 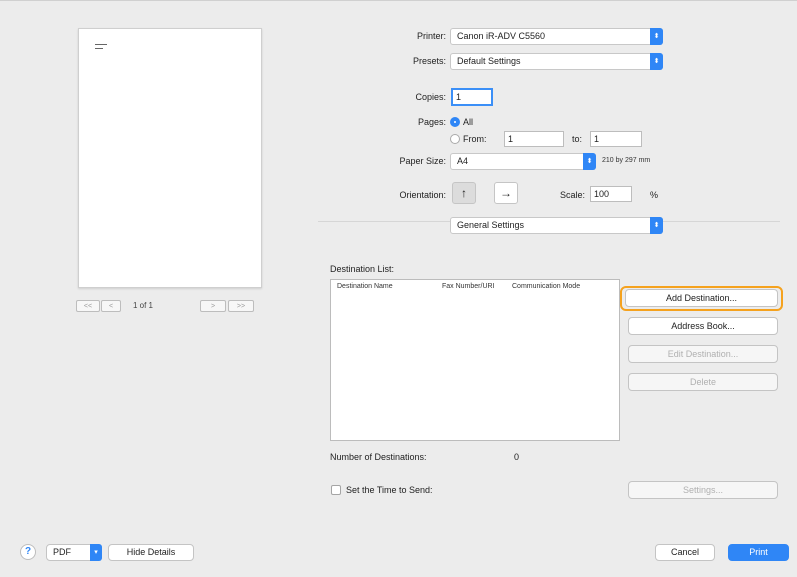 What do you see at coordinates (74, 552) in the screenshot?
I see `pdf-menu-button: PDF ▾` at bounding box center [74, 552].